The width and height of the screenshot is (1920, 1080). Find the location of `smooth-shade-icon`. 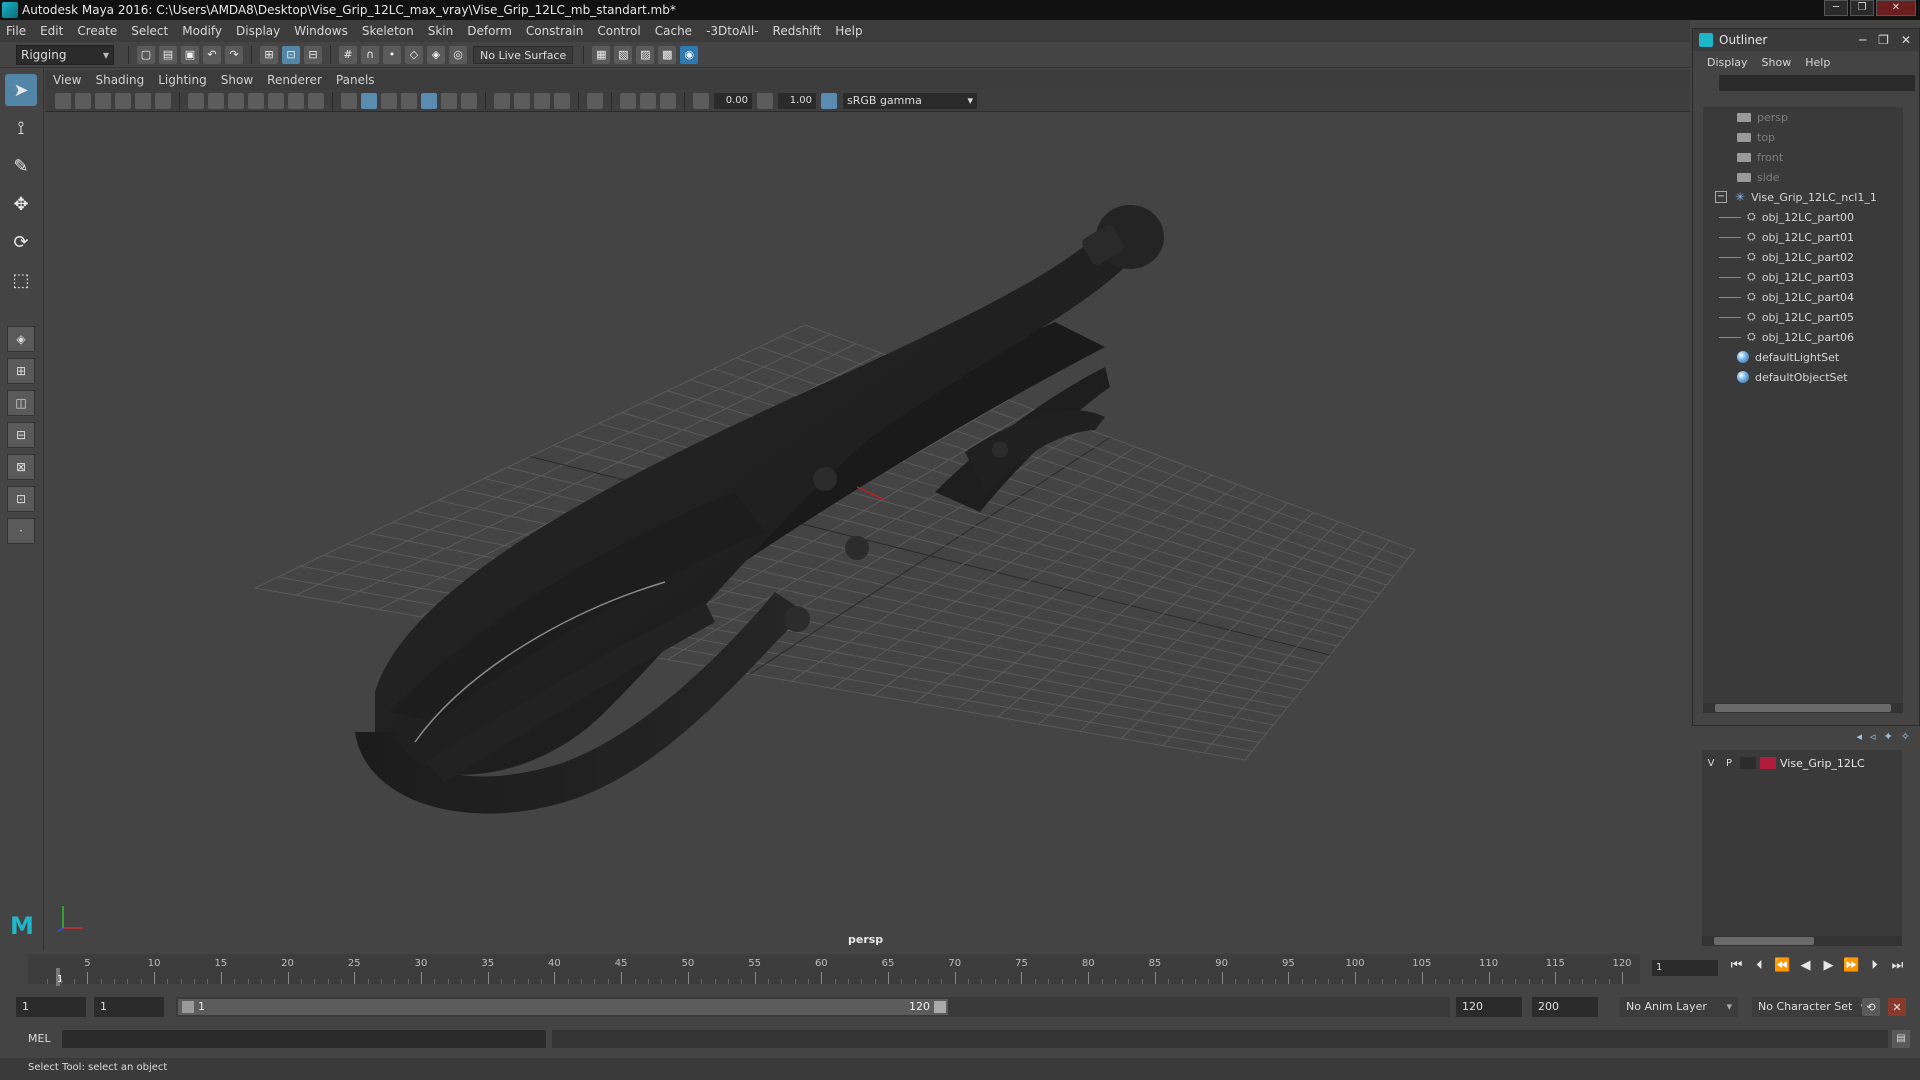

smooth-shade-icon is located at coordinates (369, 100).